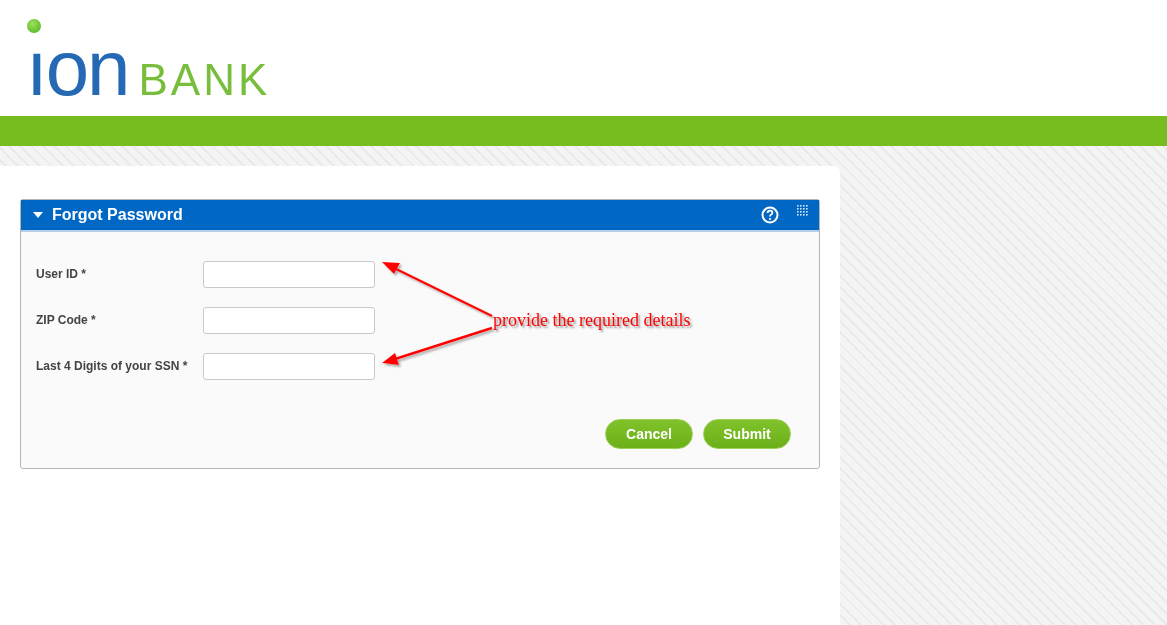 This screenshot has width=1167, height=625. Describe the element at coordinates (770, 215) in the screenshot. I see `help-icon` at that location.